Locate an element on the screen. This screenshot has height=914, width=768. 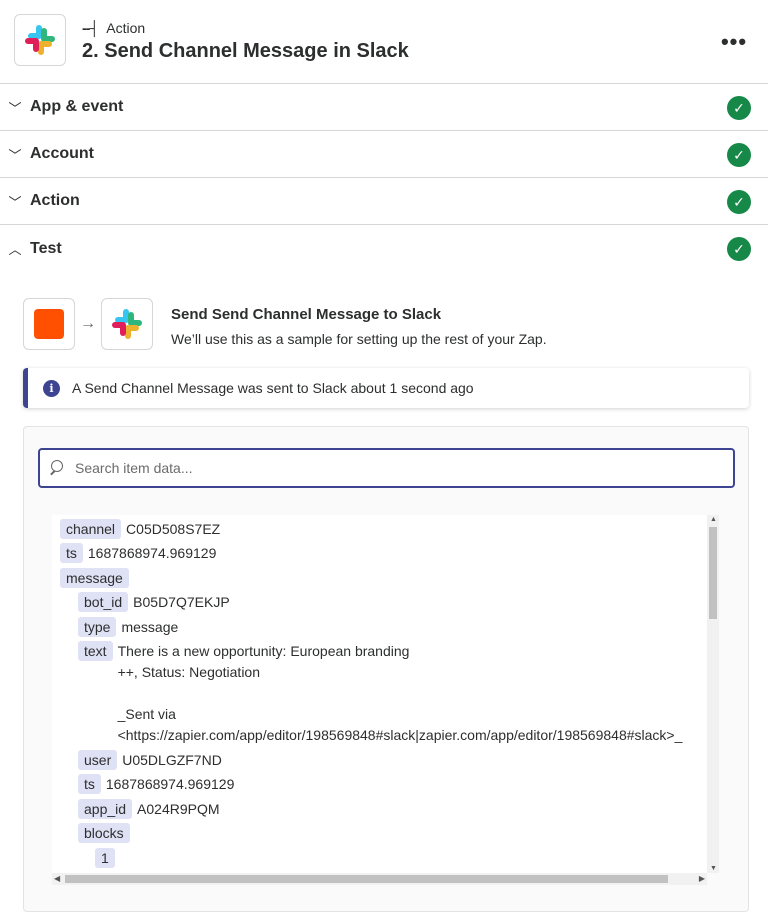
item-key: blocks is located at coordinates (104, 833).